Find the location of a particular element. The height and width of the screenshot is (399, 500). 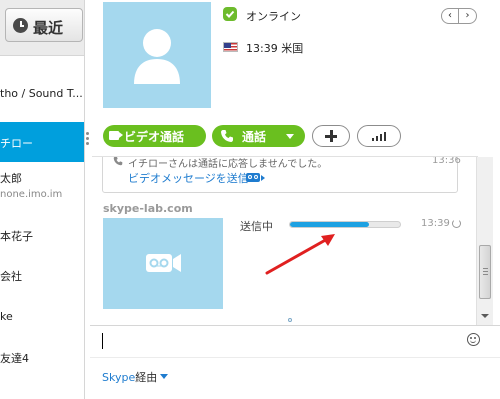

loading-spinner-icon is located at coordinates (456, 223).